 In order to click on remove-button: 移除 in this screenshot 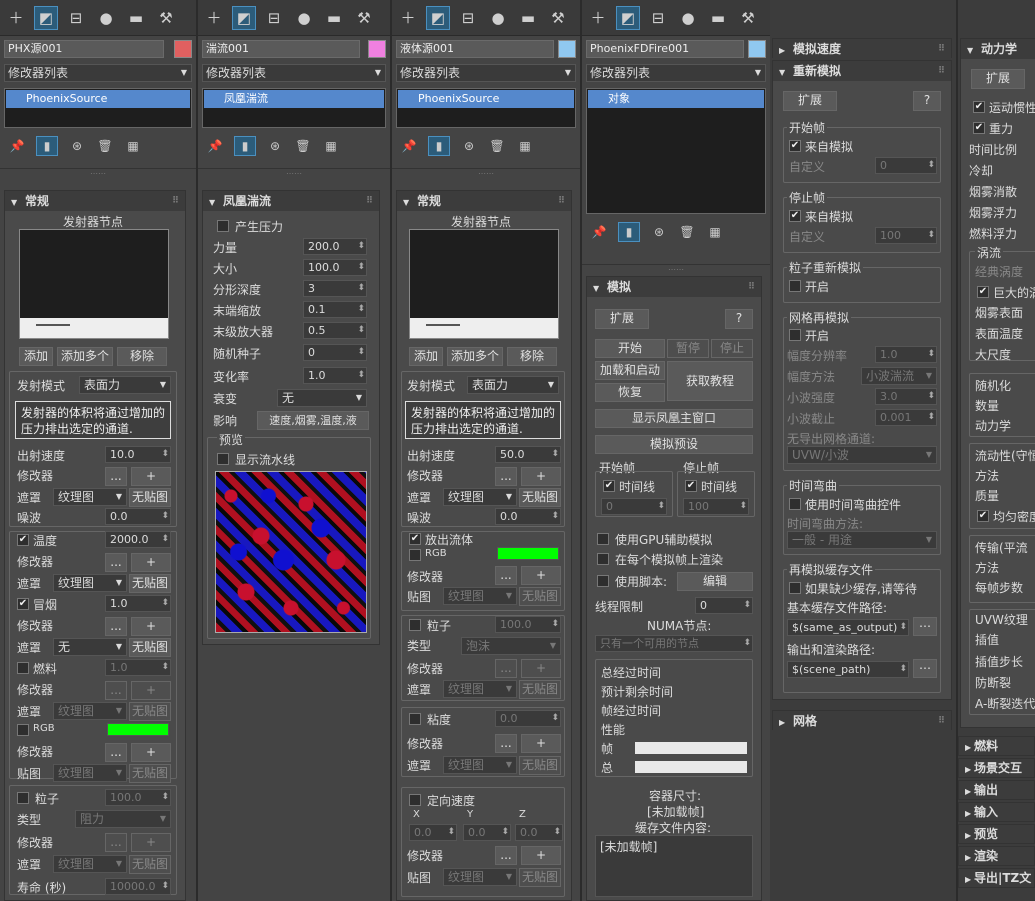, I will do `click(532, 356)`.